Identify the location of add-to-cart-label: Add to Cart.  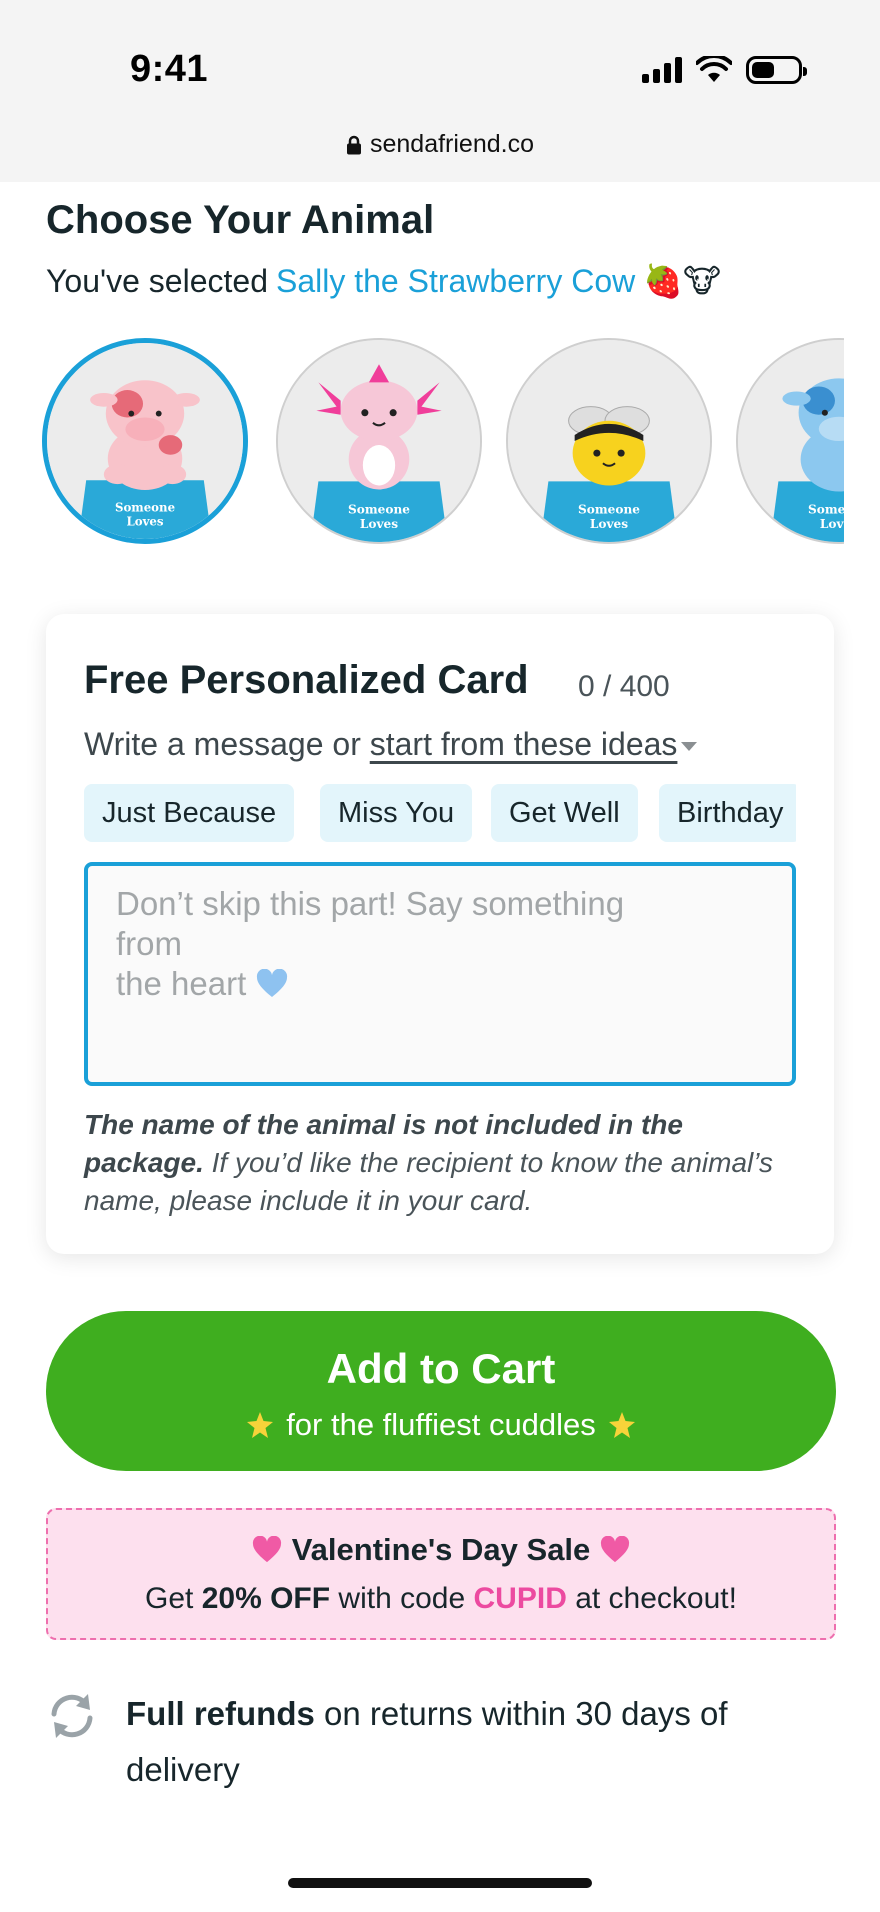
(441, 1368).